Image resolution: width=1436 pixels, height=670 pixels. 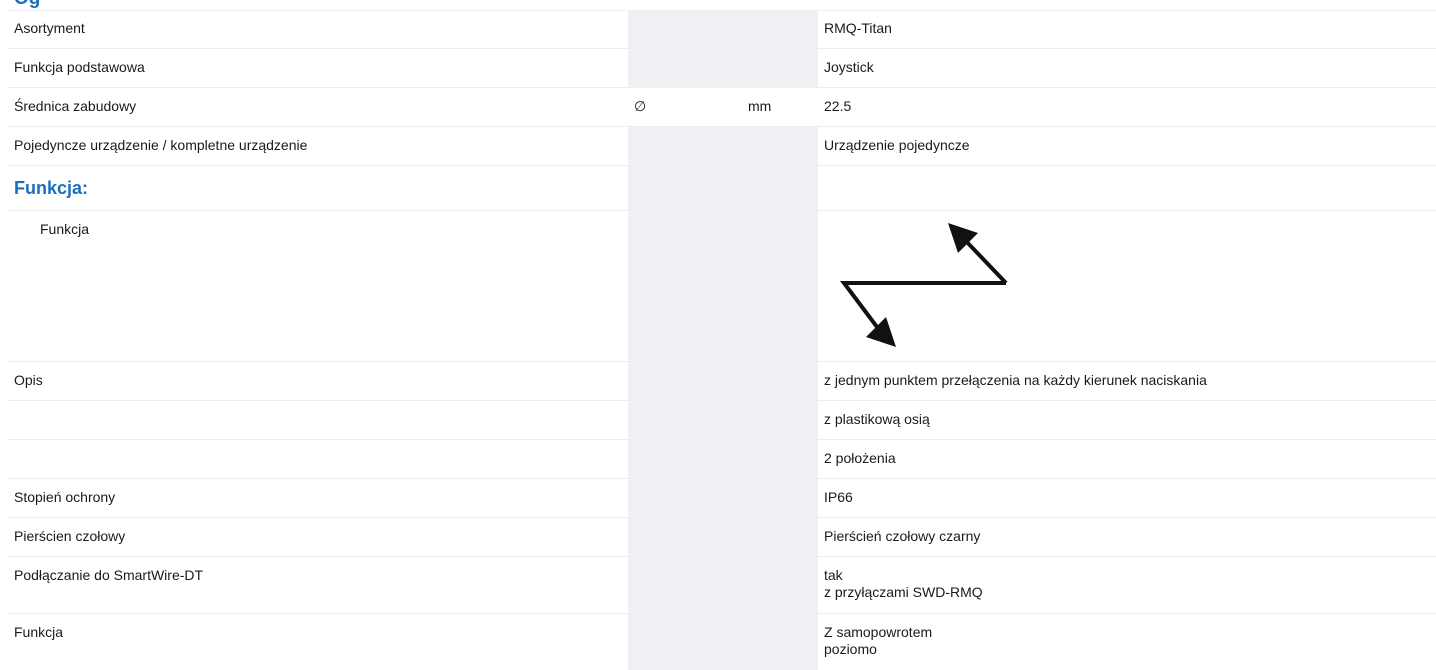 What do you see at coordinates (318, 381) in the screenshot?
I see `row-label: Opis` at bounding box center [318, 381].